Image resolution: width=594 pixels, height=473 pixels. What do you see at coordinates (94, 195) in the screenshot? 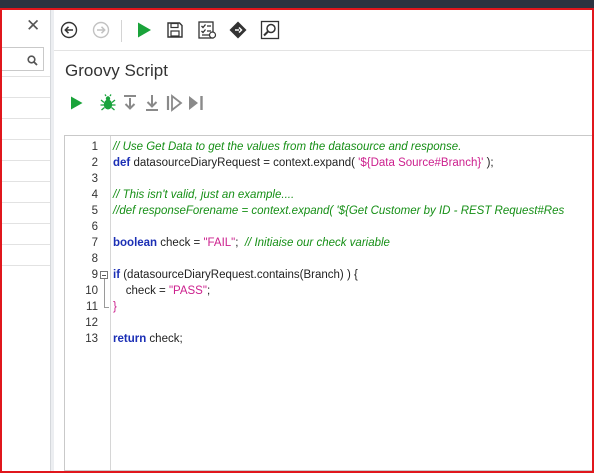
I see `line-number: 4` at bounding box center [94, 195].